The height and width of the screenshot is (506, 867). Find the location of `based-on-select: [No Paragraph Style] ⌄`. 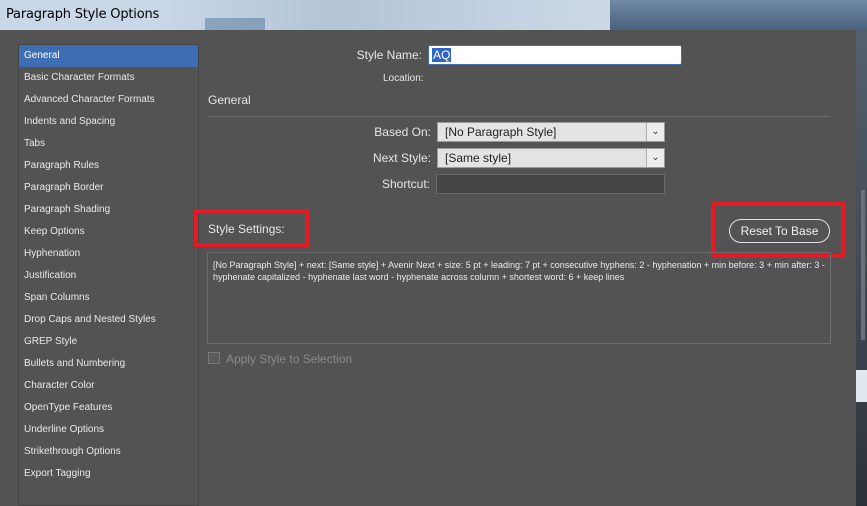

based-on-select: [No Paragraph Style] ⌄ is located at coordinates (551, 132).